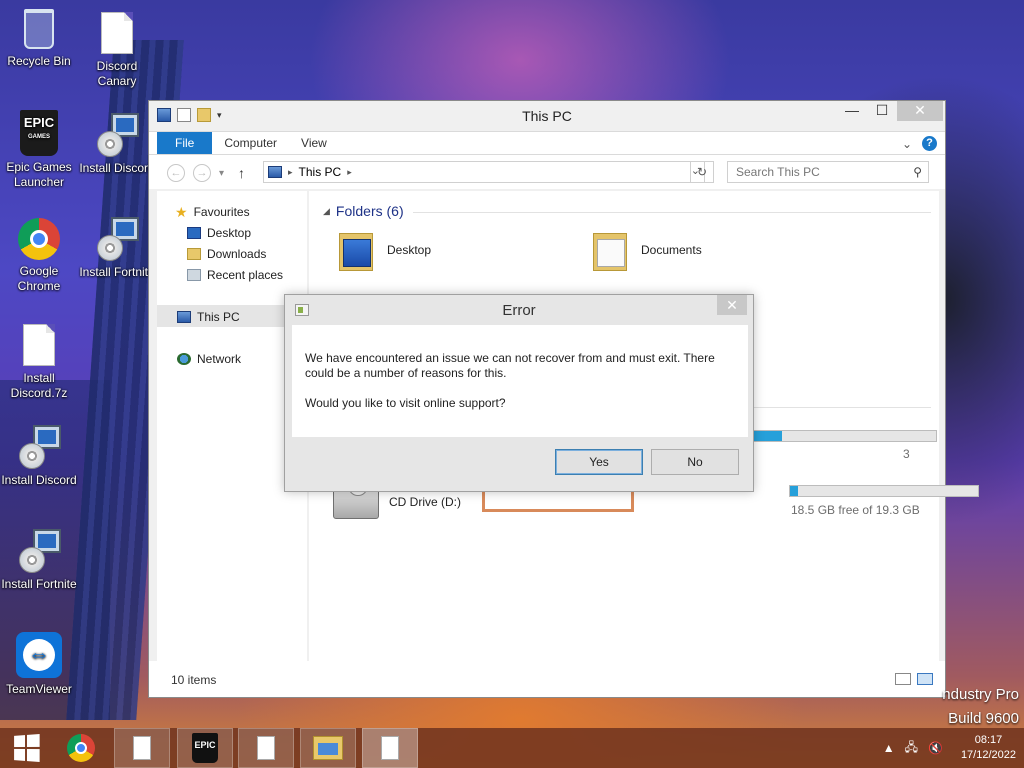 This screenshot has height=768, width=1024. I want to click on desktop-icon-google-chrome: Google Chrome, so click(39, 255).